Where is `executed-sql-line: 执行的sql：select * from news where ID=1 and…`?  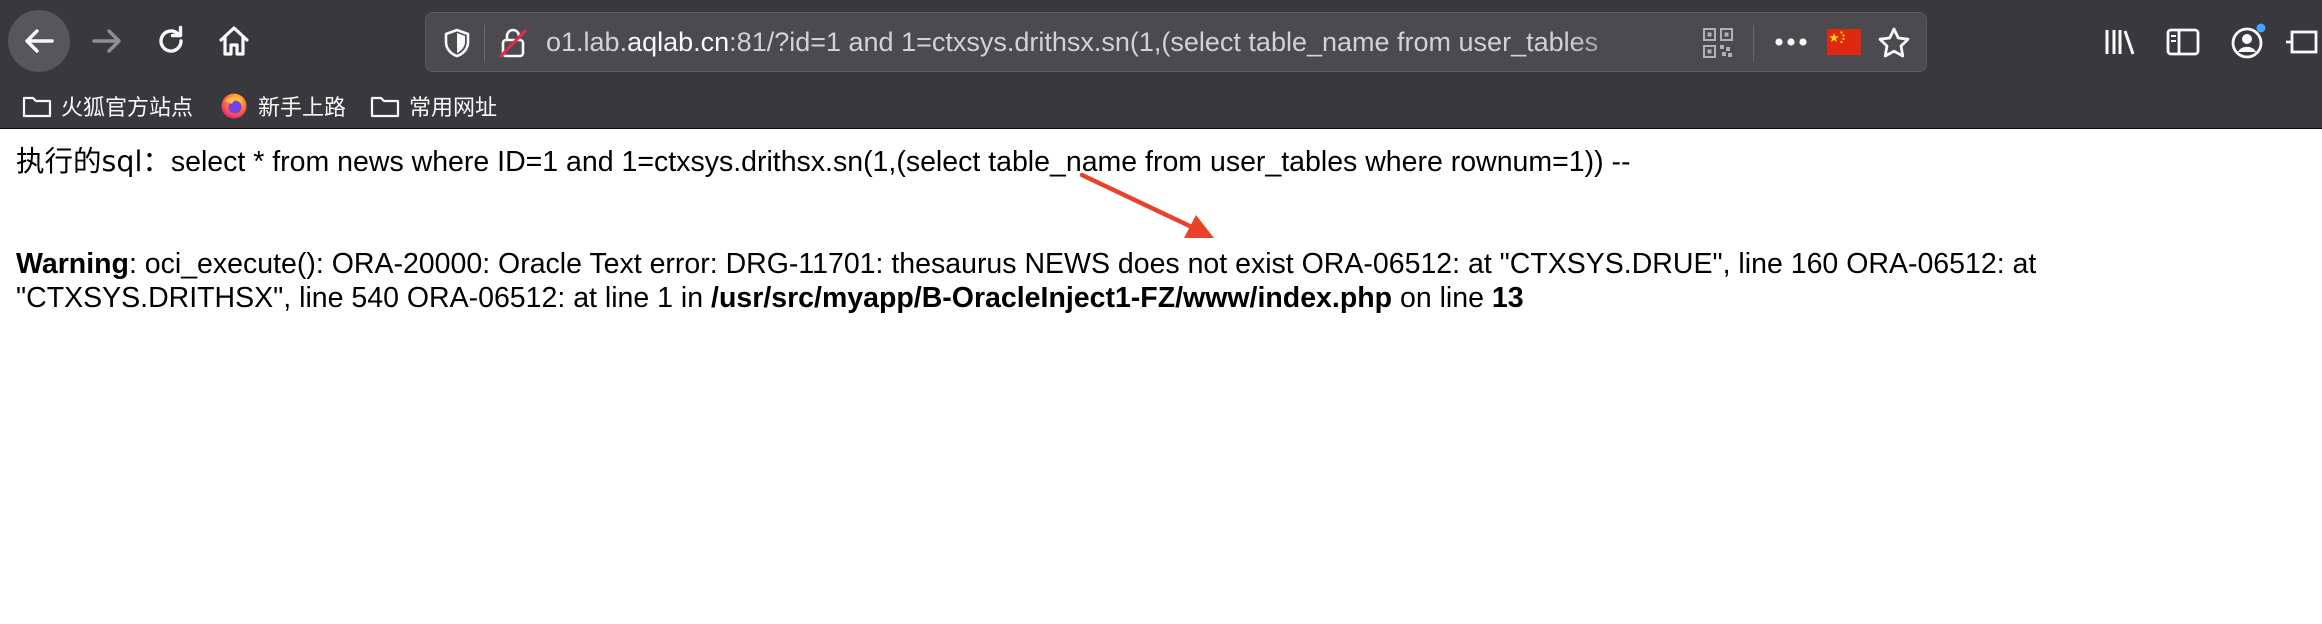
executed-sql-line: 执行的sql：select * from news where ID=1 and… is located at coordinates (823, 162).